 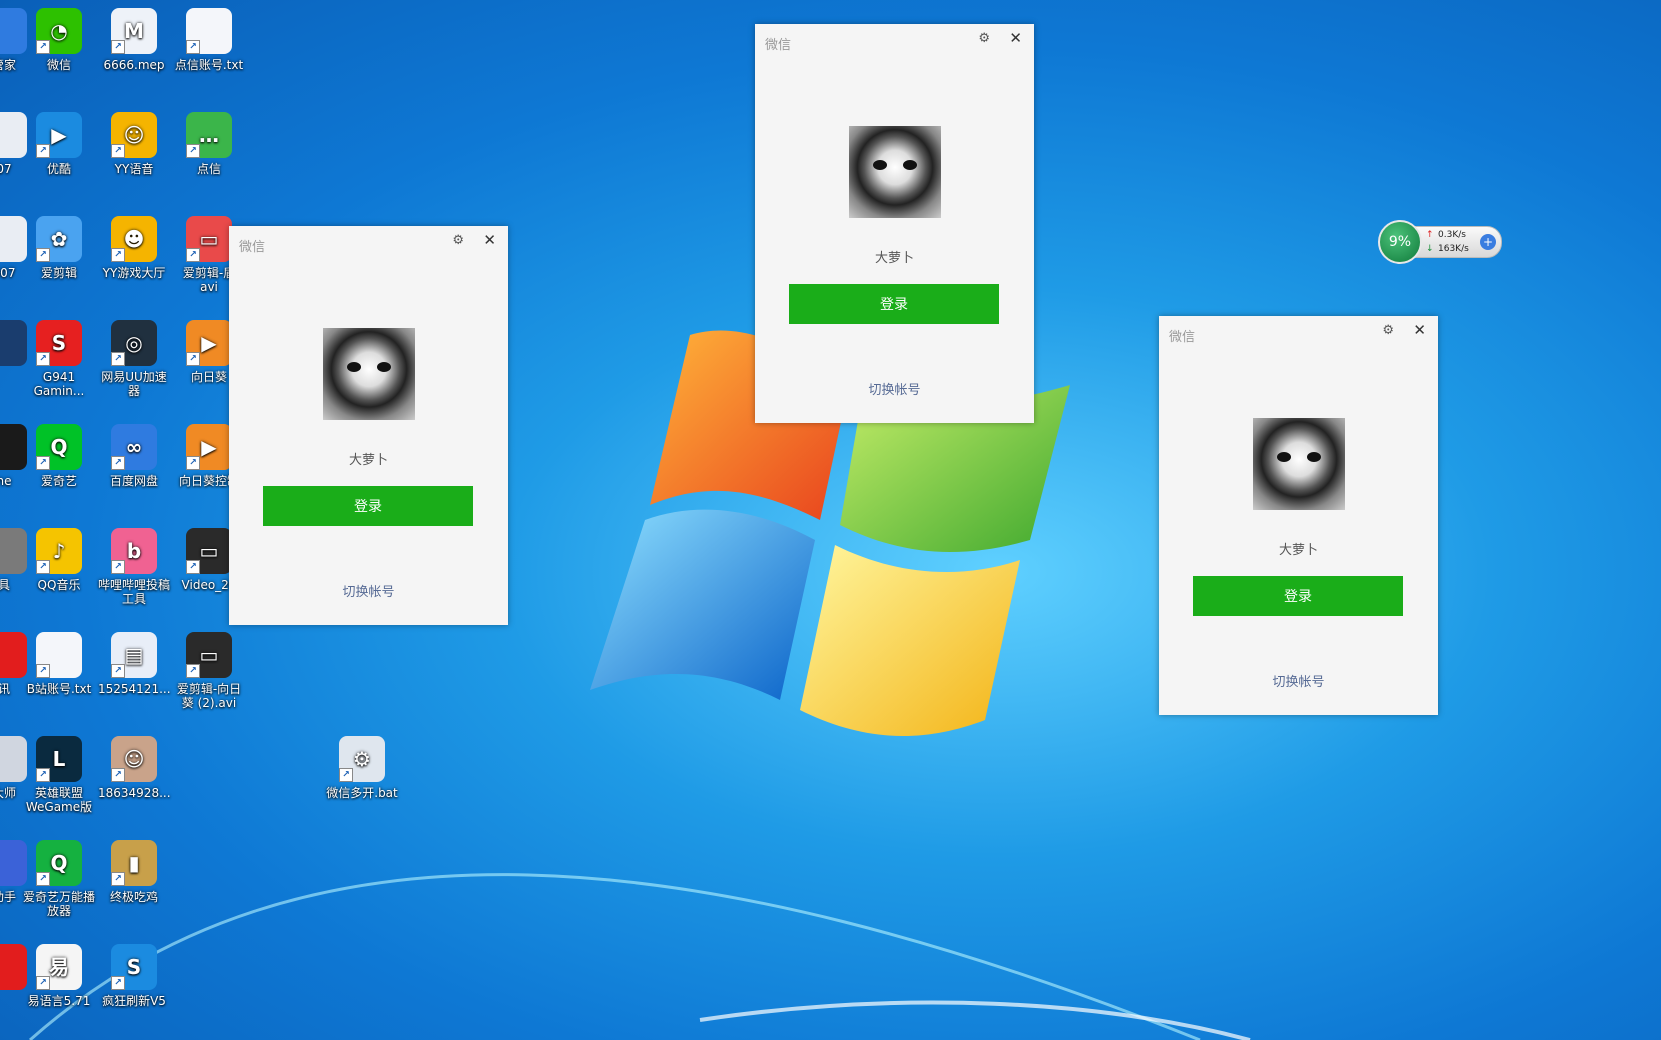 I want to click on network-monitor-widget: 9% ↑ 0.3K/s ↓ 163K/s +, so click(x=1441, y=242).